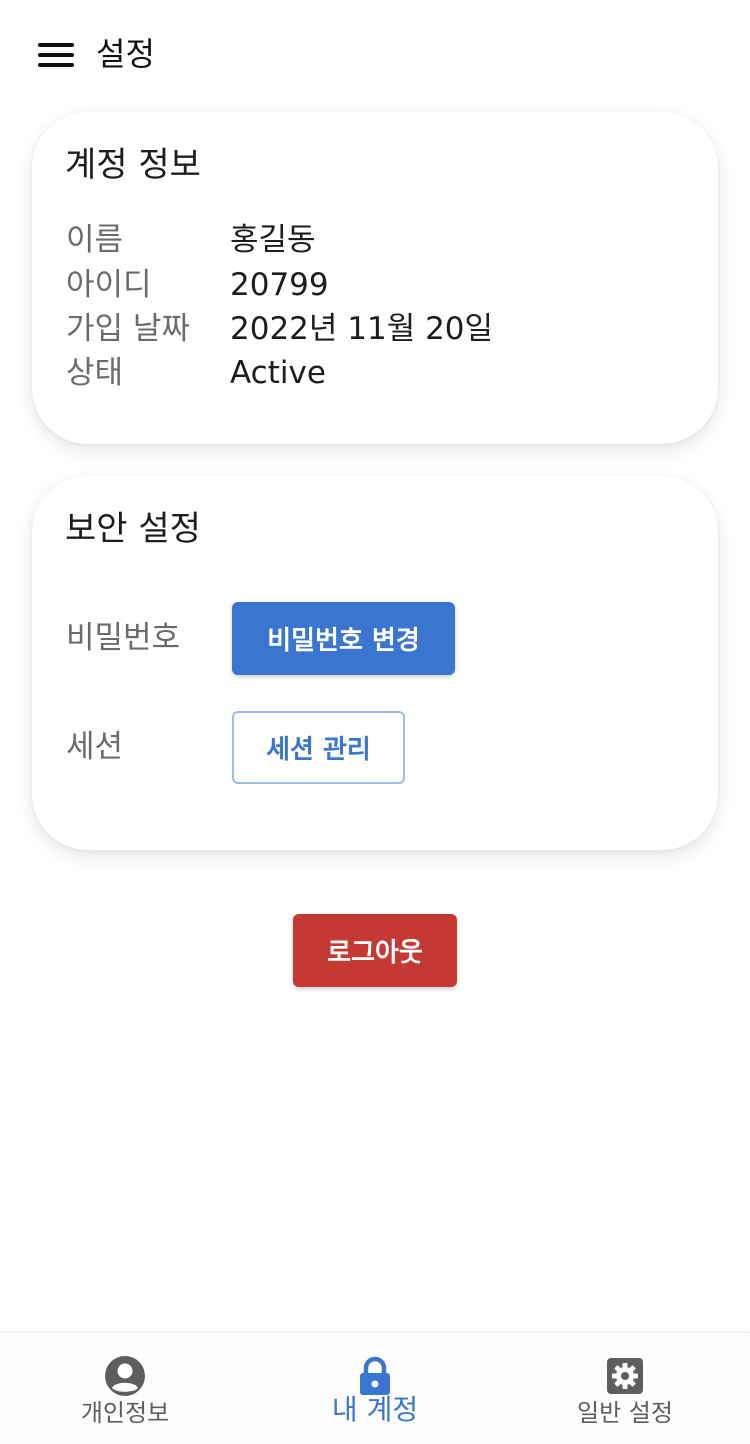 Image resolution: width=750 pixels, height=1444 pixels. What do you see at coordinates (56, 55) in the screenshot?
I see `hamburger-menu-icon` at bounding box center [56, 55].